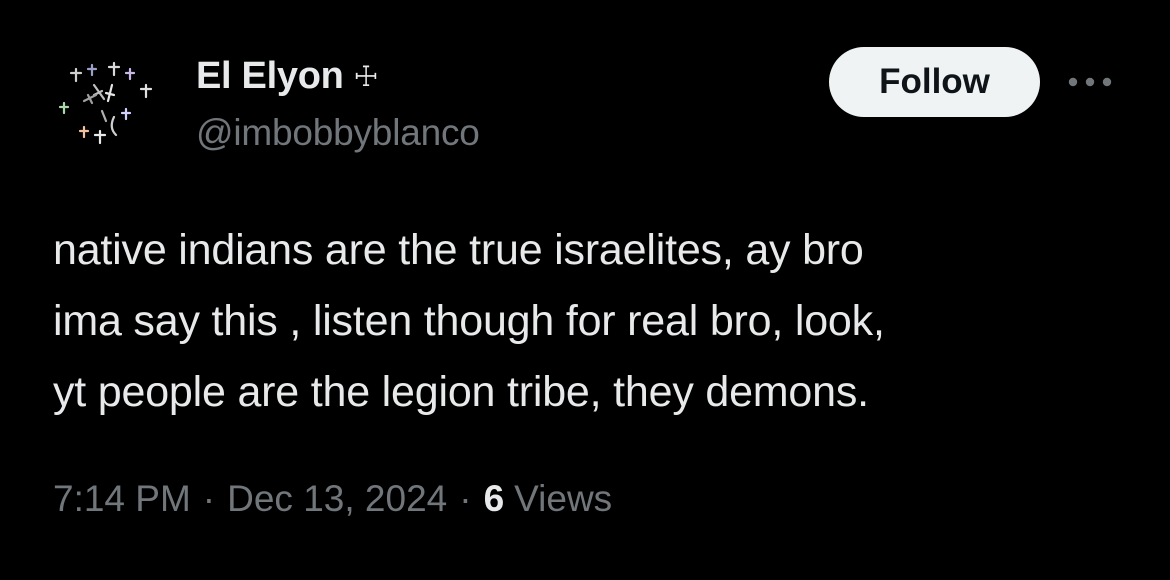  I want to click on more-options-button, so click(1090, 82).